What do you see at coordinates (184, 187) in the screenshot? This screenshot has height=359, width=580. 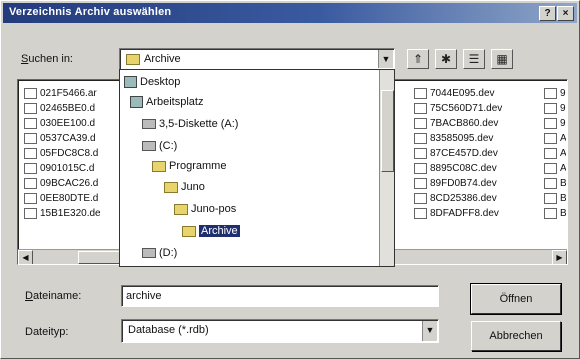 I see `dropdown-item-juno: Juno` at bounding box center [184, 187].